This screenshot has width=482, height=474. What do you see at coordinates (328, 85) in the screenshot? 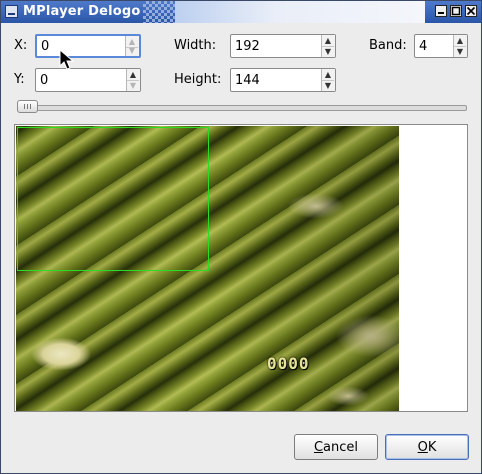
I see `height-decrement-icon: ▼` at bounding box center [328, 85].